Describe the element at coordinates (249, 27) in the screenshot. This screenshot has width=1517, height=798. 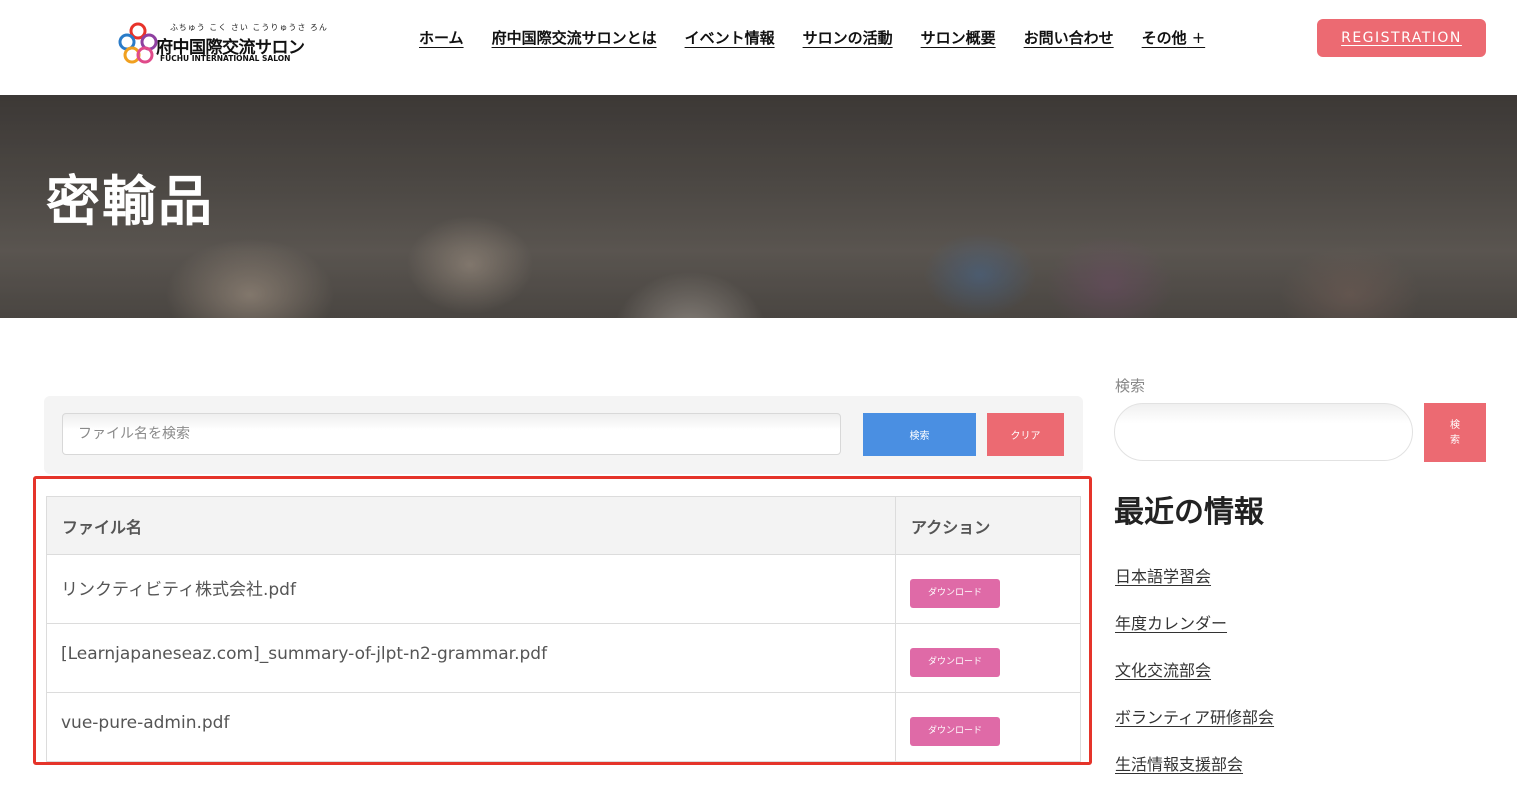
I see `logo-ruby-text: ふちゅう こく さい こうりゅうさ ろん` at that location.